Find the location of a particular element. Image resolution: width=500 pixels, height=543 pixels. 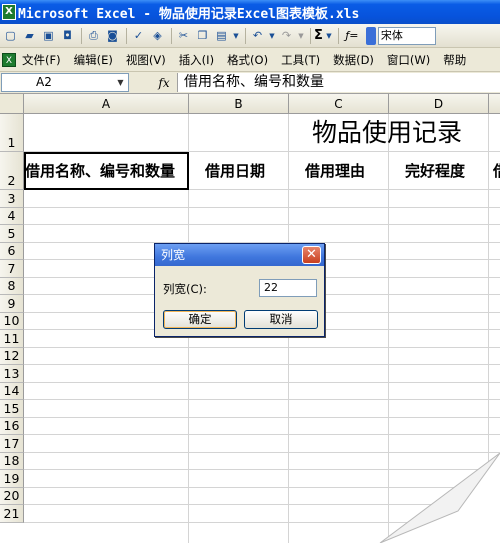

close-icon: ✕ is located at coordinates (311, 255).